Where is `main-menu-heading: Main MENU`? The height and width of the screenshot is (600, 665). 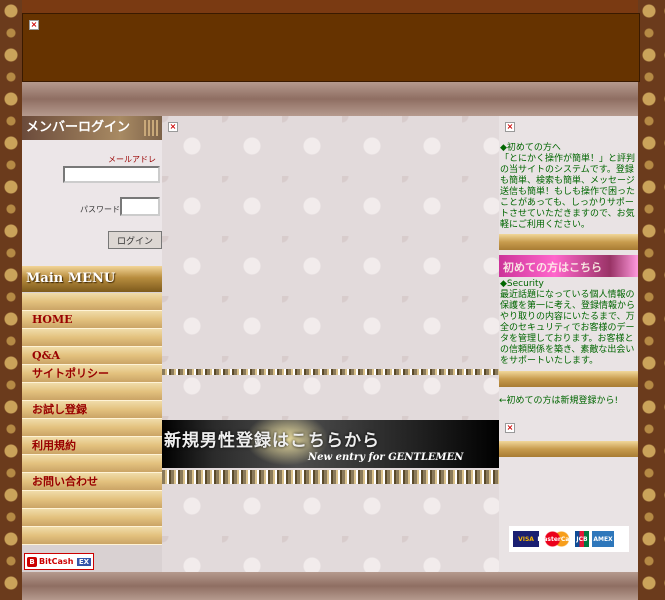 main-menu-heading: Main MENU is located at coordinates (92, 279).